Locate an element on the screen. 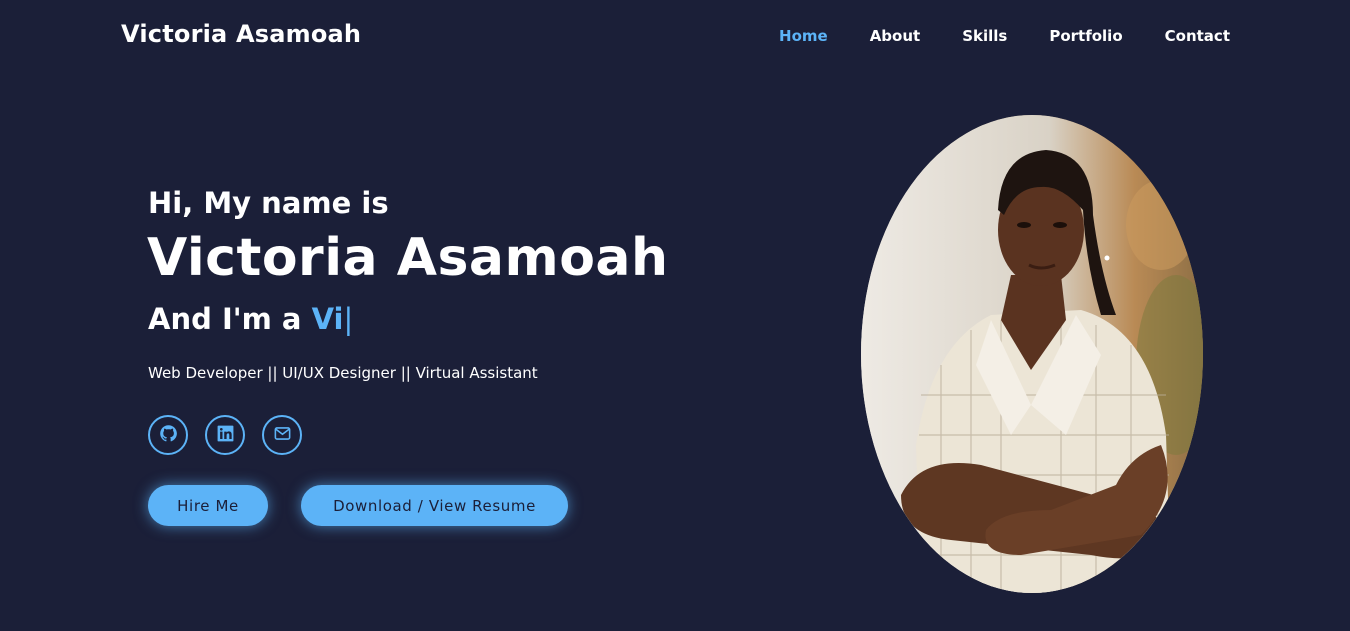  site-logo: Victoria Asamoah is located at coordinates (241, 34).